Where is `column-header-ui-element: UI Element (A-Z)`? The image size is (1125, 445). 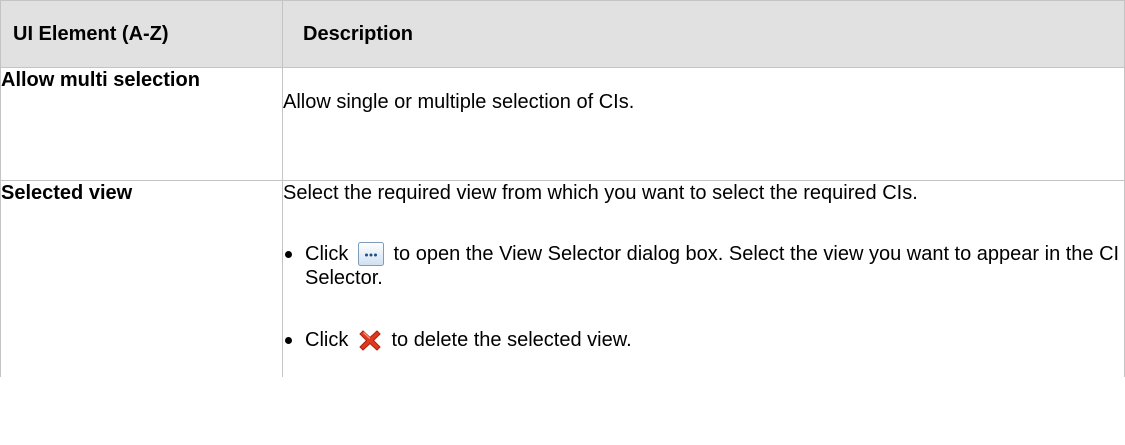 column-header-ui-element: UI Element (A-Z) is located at coordinates (141, 34).